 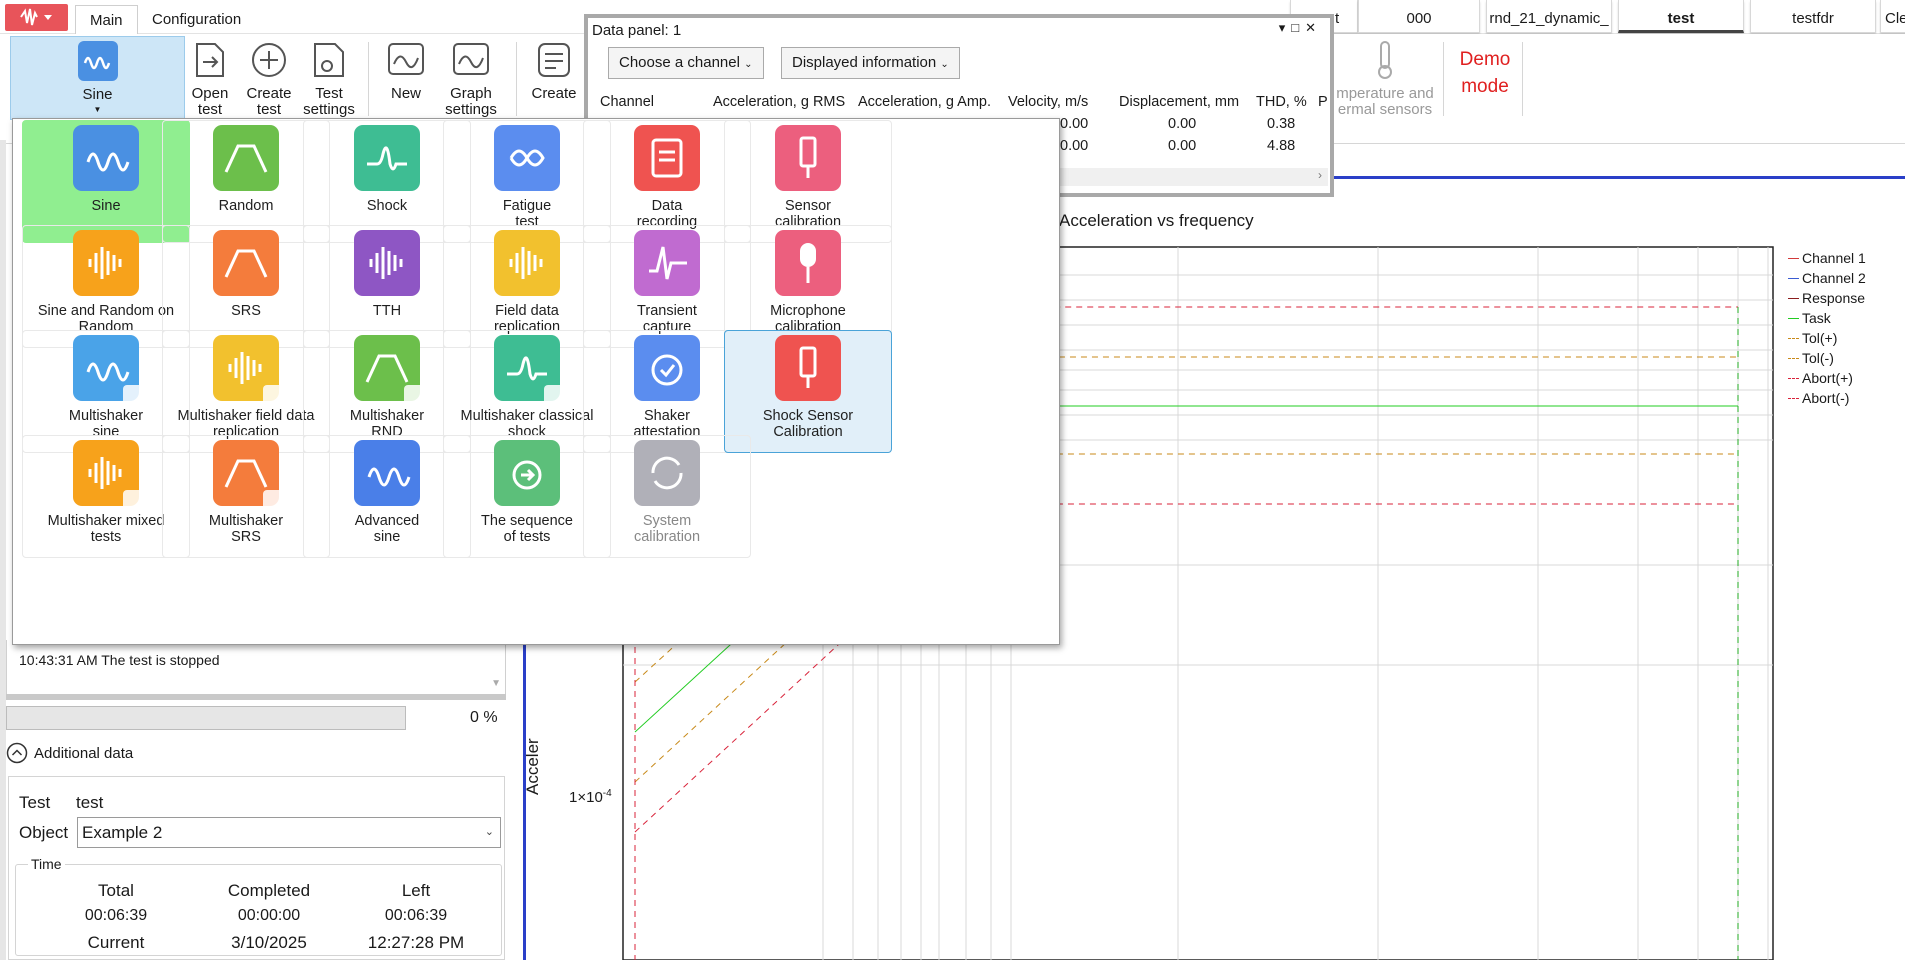 I want to click on legend-label: Channel 2, so click(x=1834, y=278).